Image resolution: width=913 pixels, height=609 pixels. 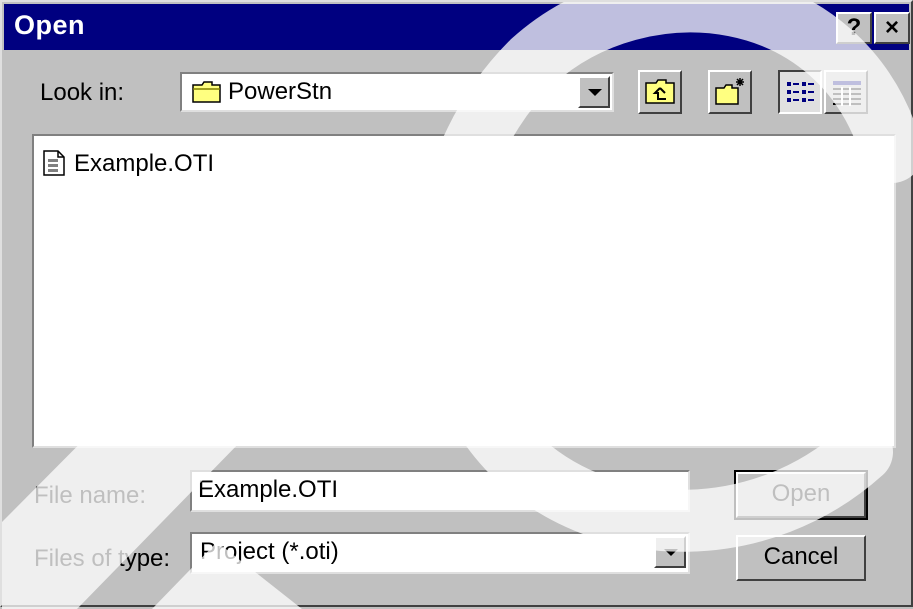 I want to click on look-in-combo: PowerStn, so click(x=397, y=92).